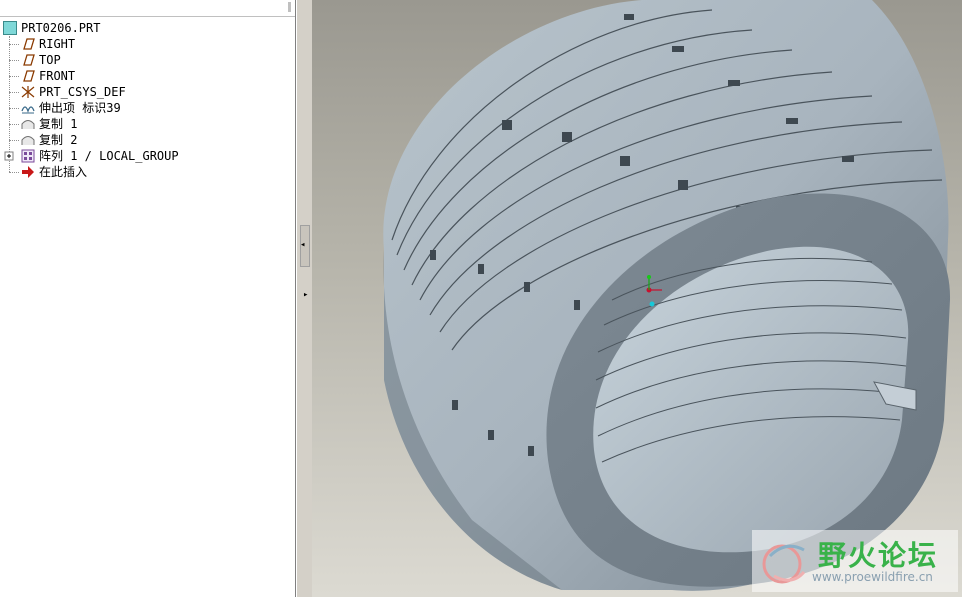  I want to click on protrusion-icon, so click(28, 108).